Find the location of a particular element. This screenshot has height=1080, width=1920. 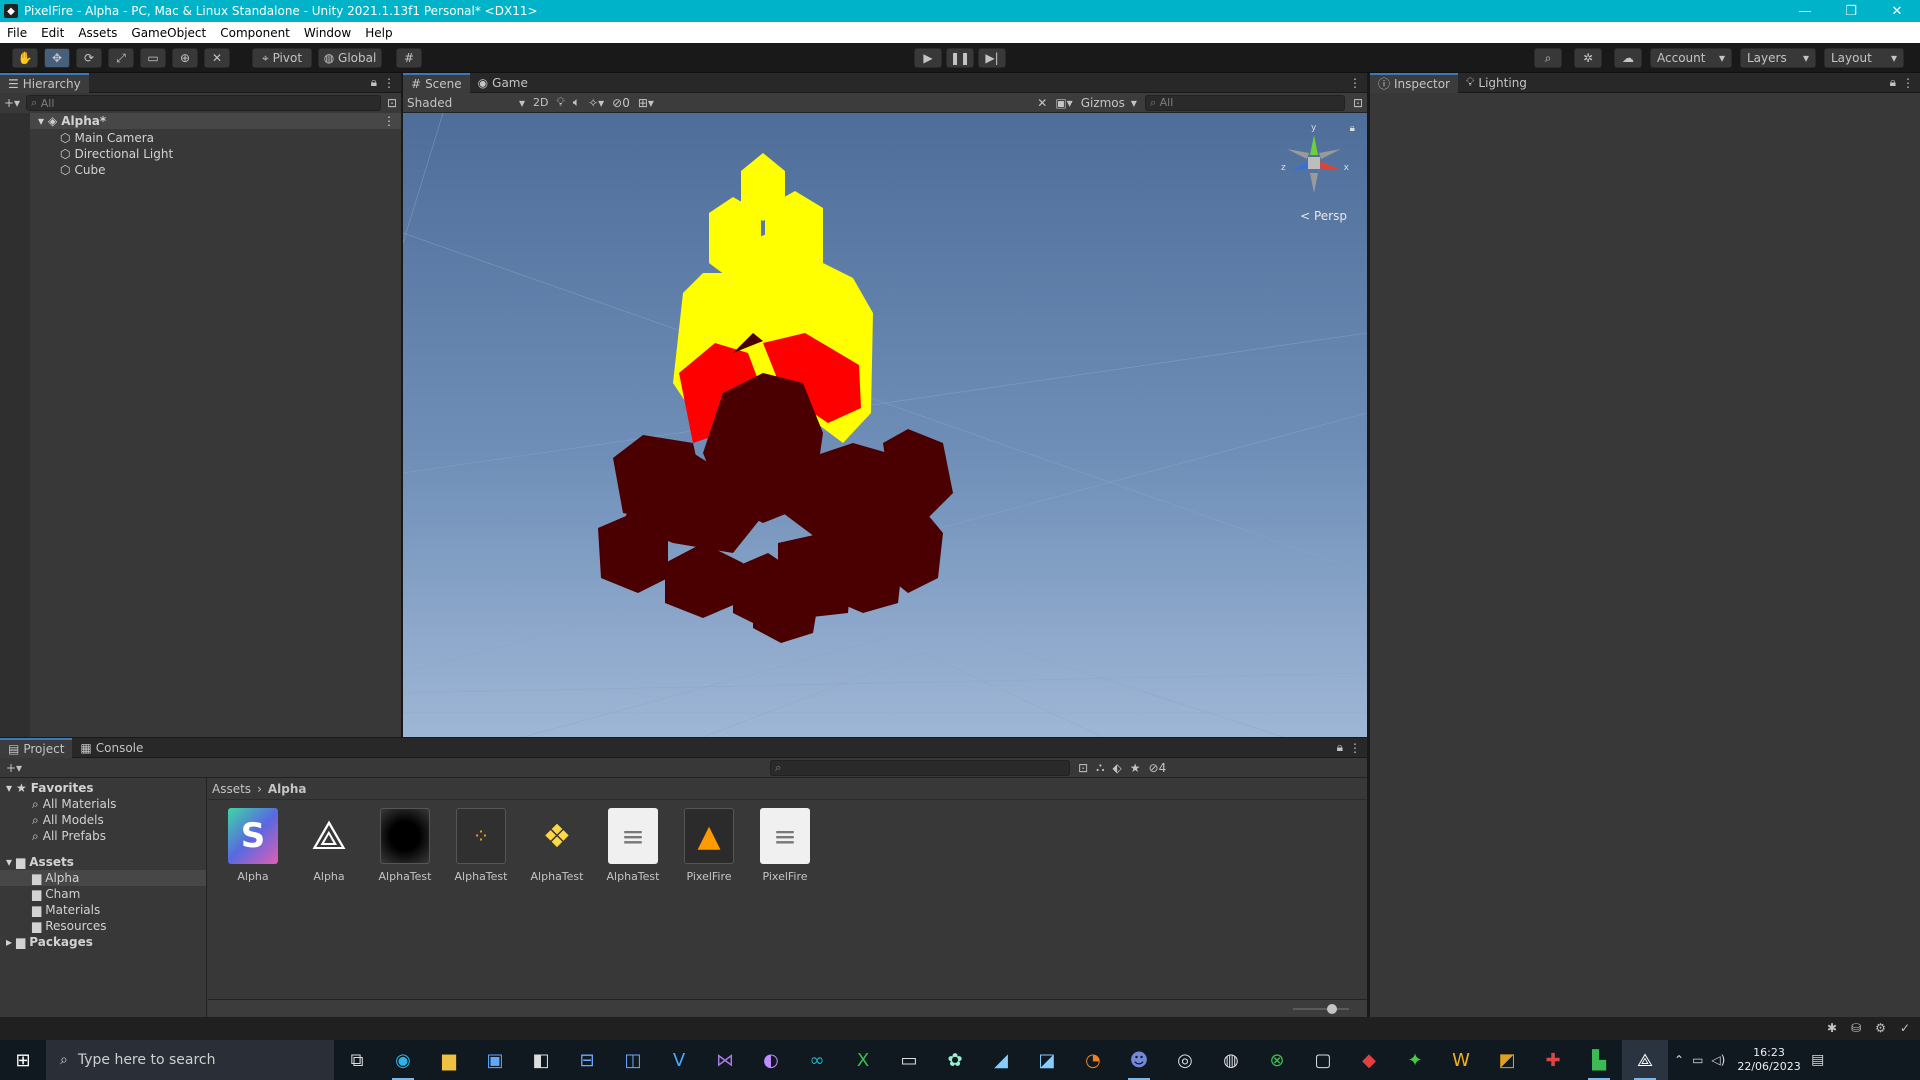

app-icon: ▙ is located at coordinates (1599, 1060).